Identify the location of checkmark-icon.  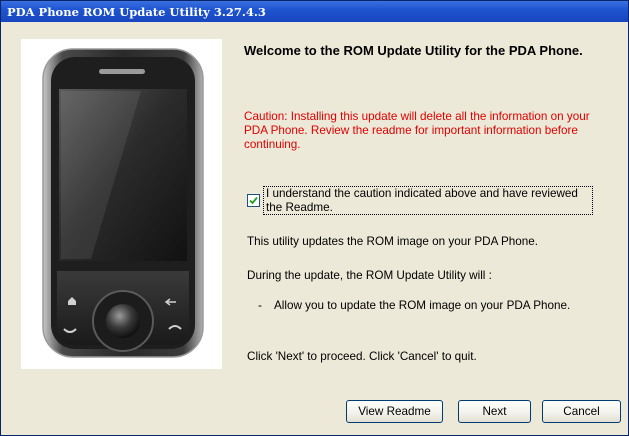
(253, 200).